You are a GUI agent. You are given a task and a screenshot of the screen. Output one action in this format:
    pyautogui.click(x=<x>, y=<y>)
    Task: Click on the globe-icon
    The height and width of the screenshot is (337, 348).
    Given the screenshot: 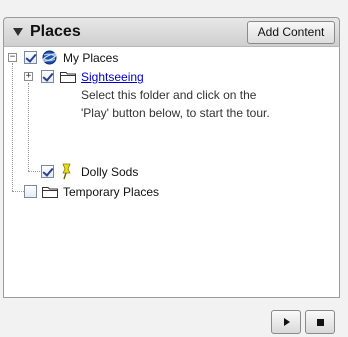 What is the action you would take?
    pyautogui.click(x=49, y=57)
    